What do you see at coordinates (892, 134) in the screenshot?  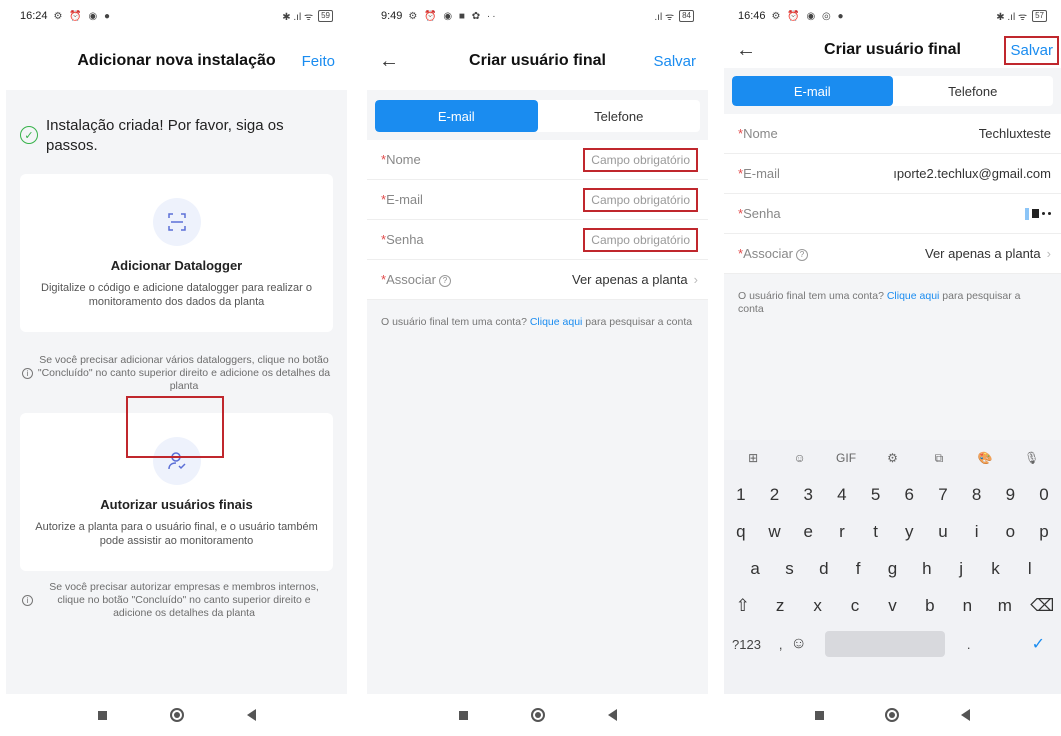 I see `name-field: *Nome Techluxteste` at bounding box center [892, 134].